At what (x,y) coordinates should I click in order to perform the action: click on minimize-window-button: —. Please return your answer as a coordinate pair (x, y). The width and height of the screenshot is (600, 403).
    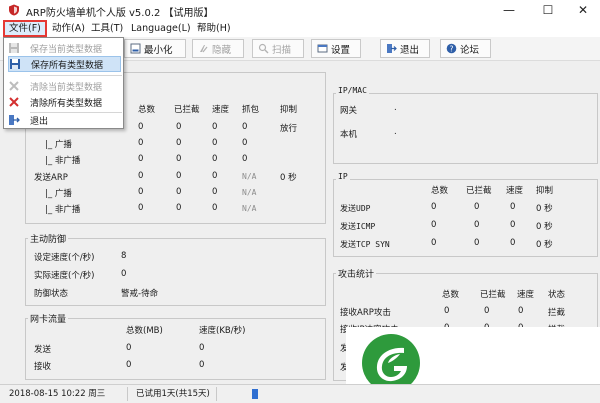
    Looking at the image, I should click on (509, 10).